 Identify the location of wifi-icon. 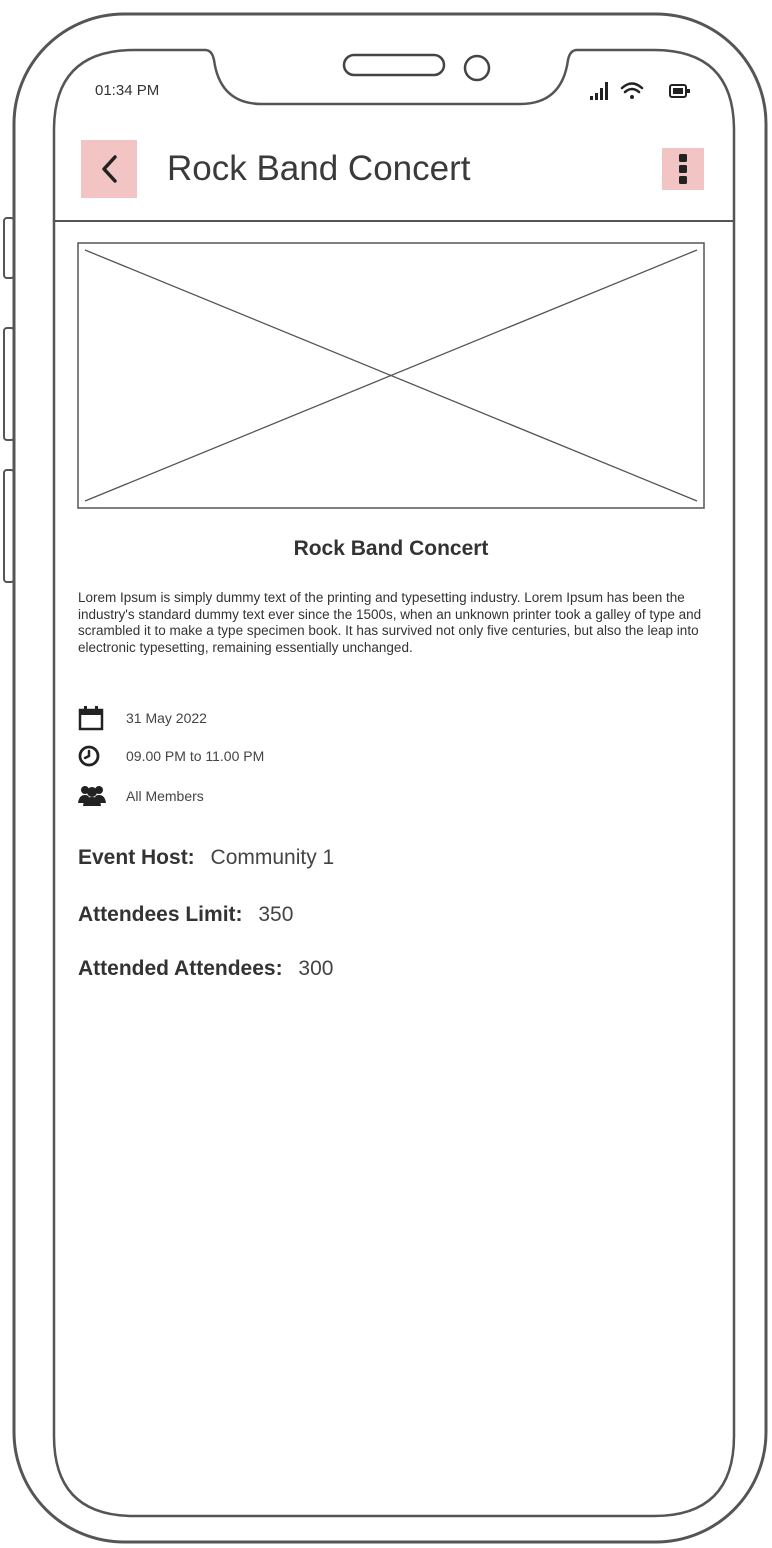
(632, 90).